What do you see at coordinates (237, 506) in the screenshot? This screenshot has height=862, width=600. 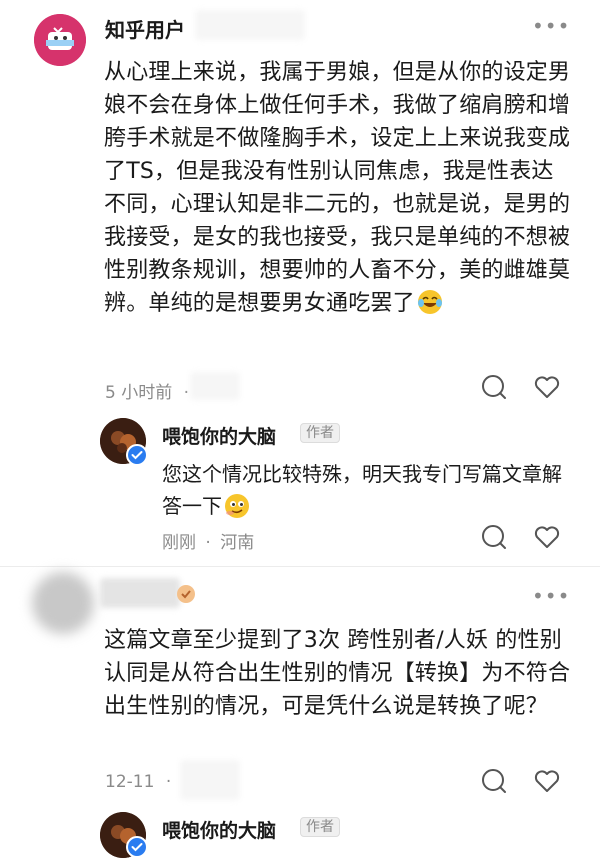 I see `smirk-emoji` at bounding box center [237, 506].